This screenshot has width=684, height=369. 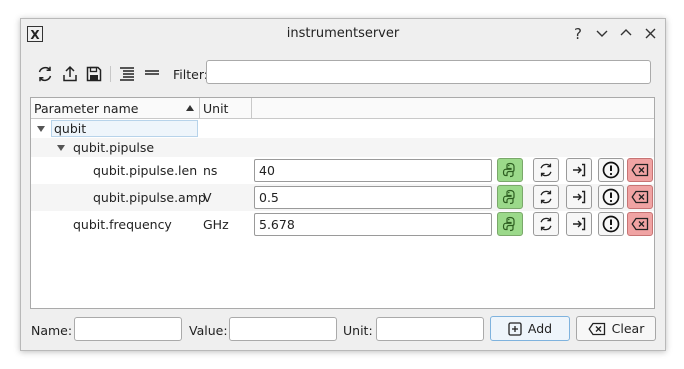 I want to click on unit-input, so click(x=430, y=329).